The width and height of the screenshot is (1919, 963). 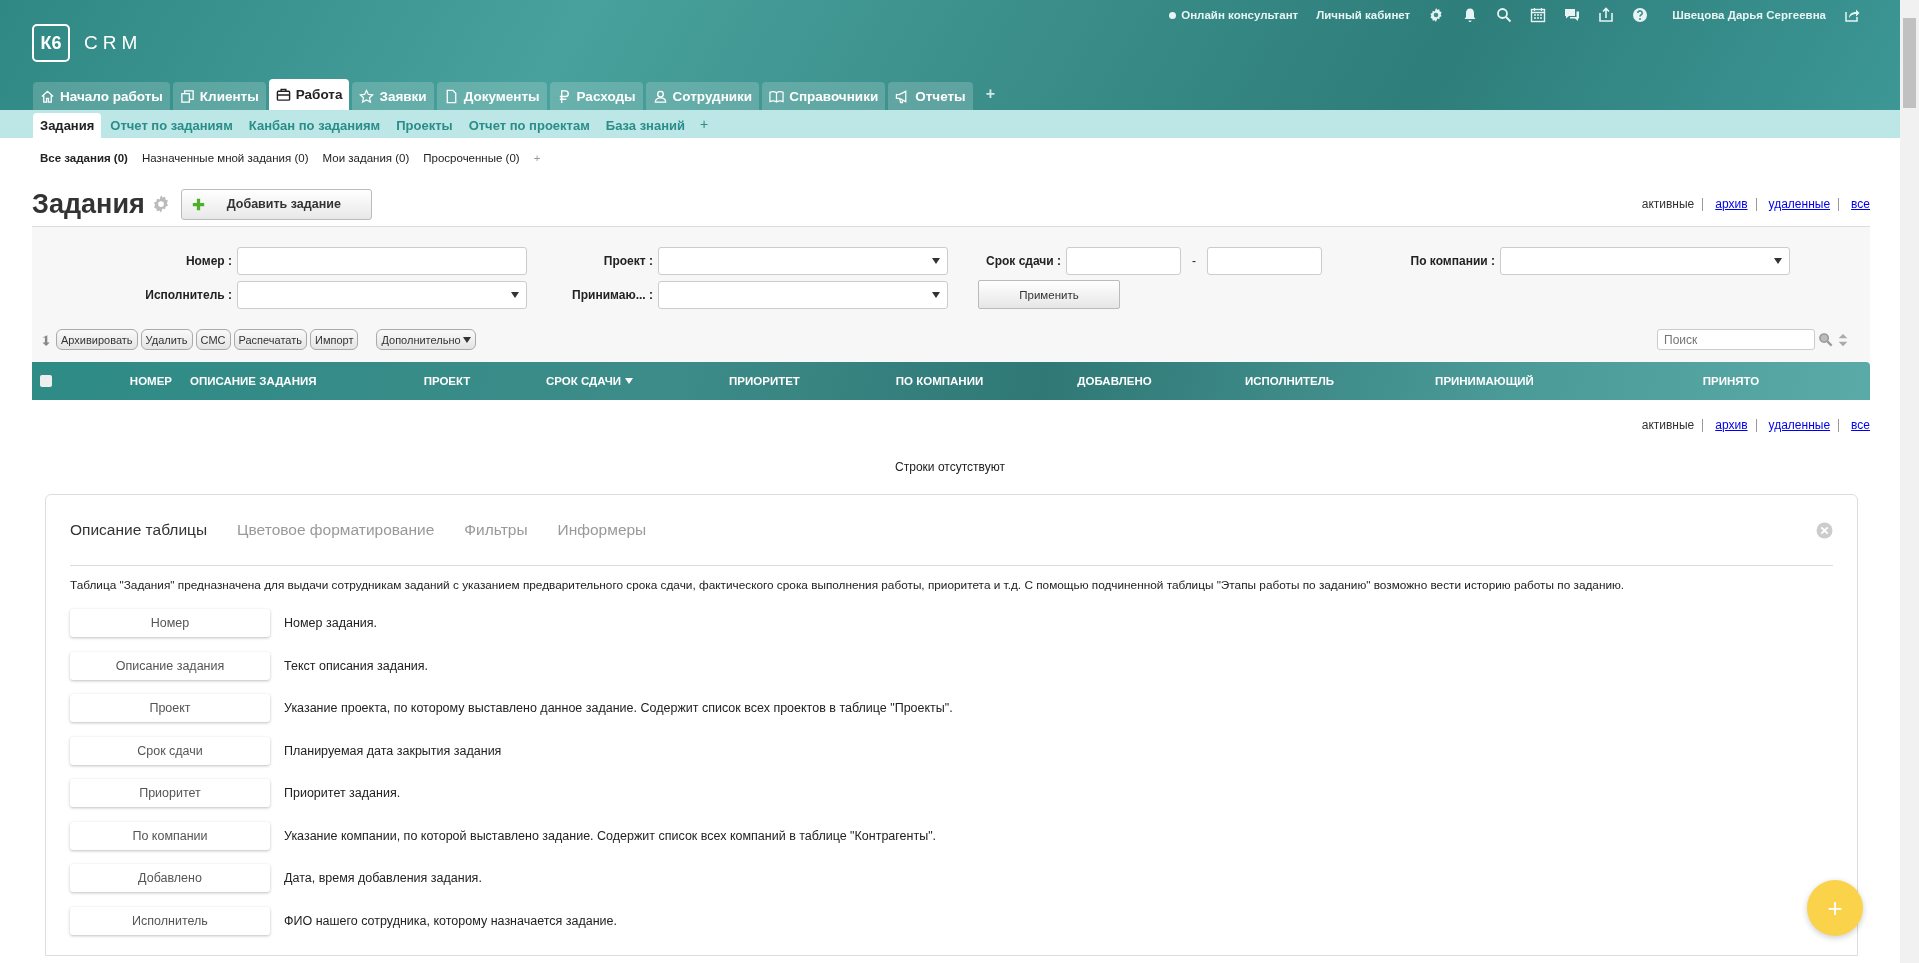 I want to click on column-header: ИСПОЛНИТЕЛЬ, so click(x=1289, y=381).